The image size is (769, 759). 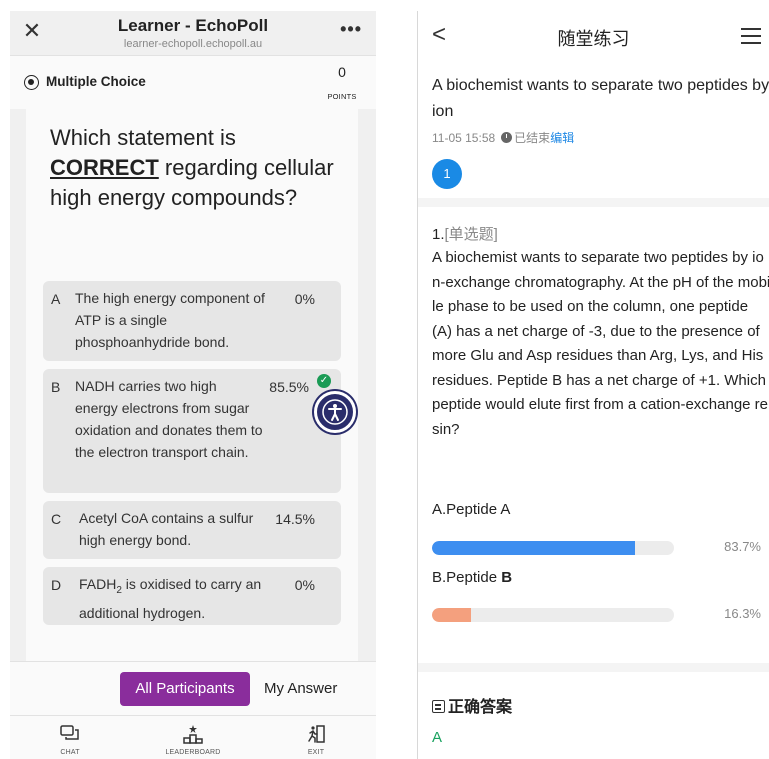 What do you see at coordinates (316, 752) in the screenshot?
I see `nav-exit-label: EXIT` at bounding box center [316, 752].